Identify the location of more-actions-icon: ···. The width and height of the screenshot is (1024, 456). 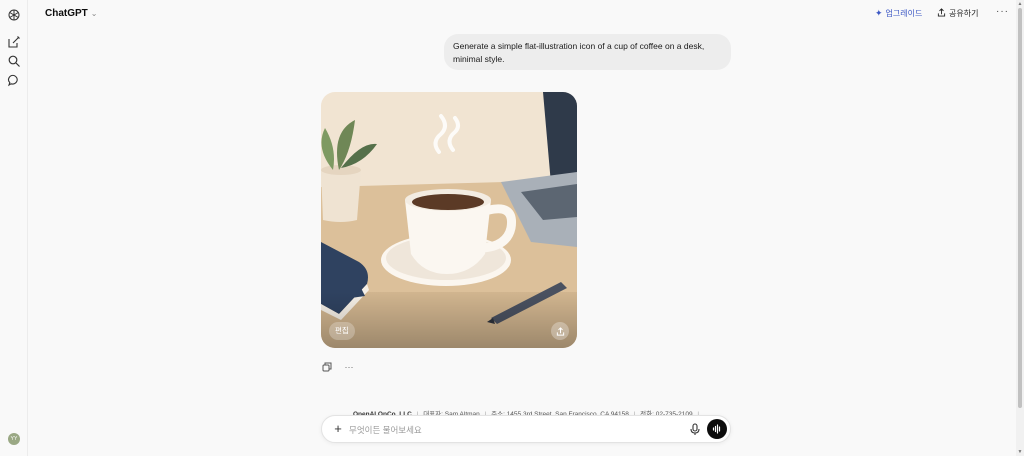
(349, 367).